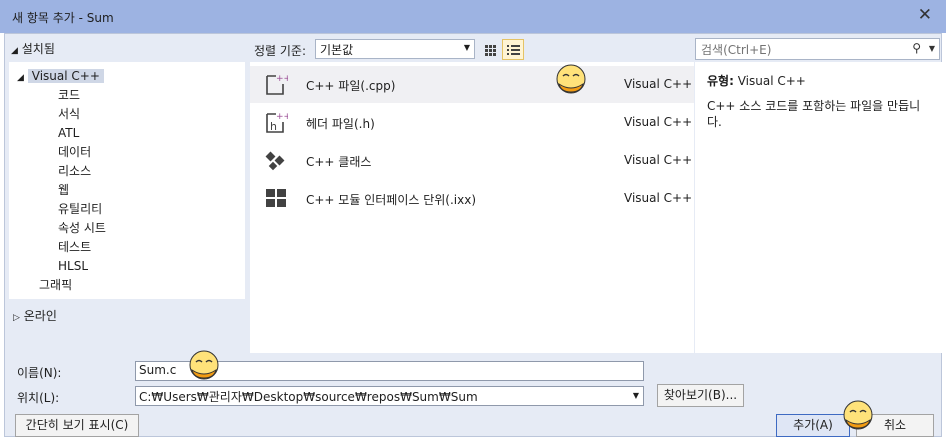 This screenshot has width=946, height=441. What do you see at coordinates (395, 49) in the screenshot?
I see `sort-dropdown: 기본값 ▼` at bounding box center [395, 49].